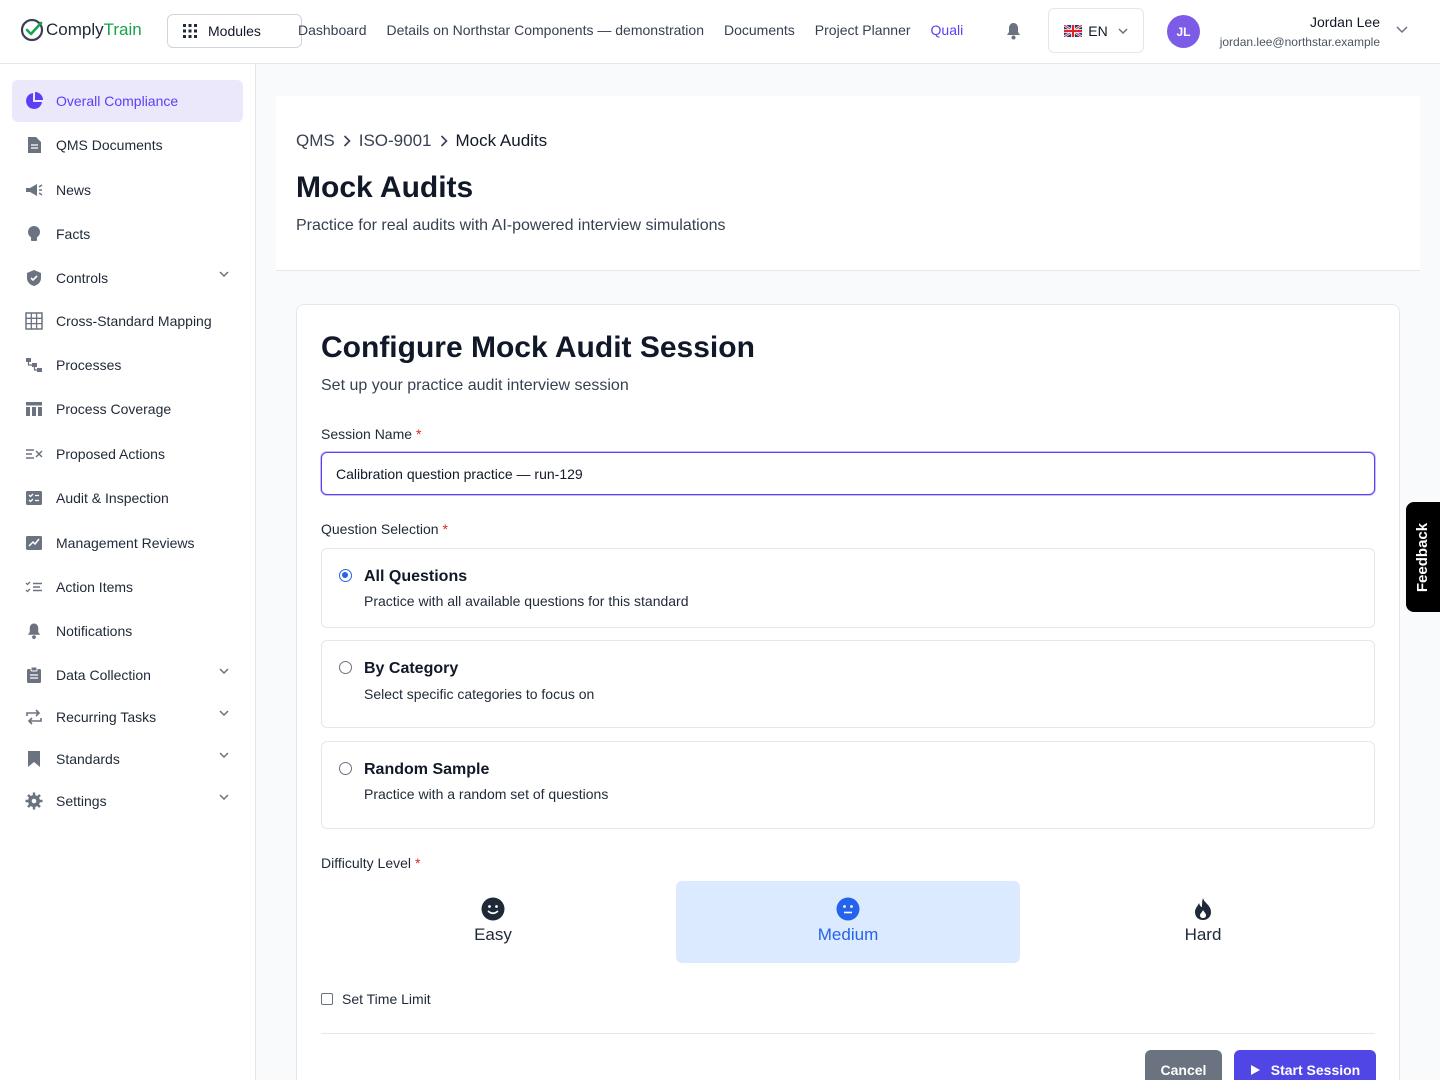 Image resolution: width=1440 pixels, height=1080 pixels. Describe the element at coordinates (493, 922) in the screenshot. I see `difficulty-easy: Easy` at that location.